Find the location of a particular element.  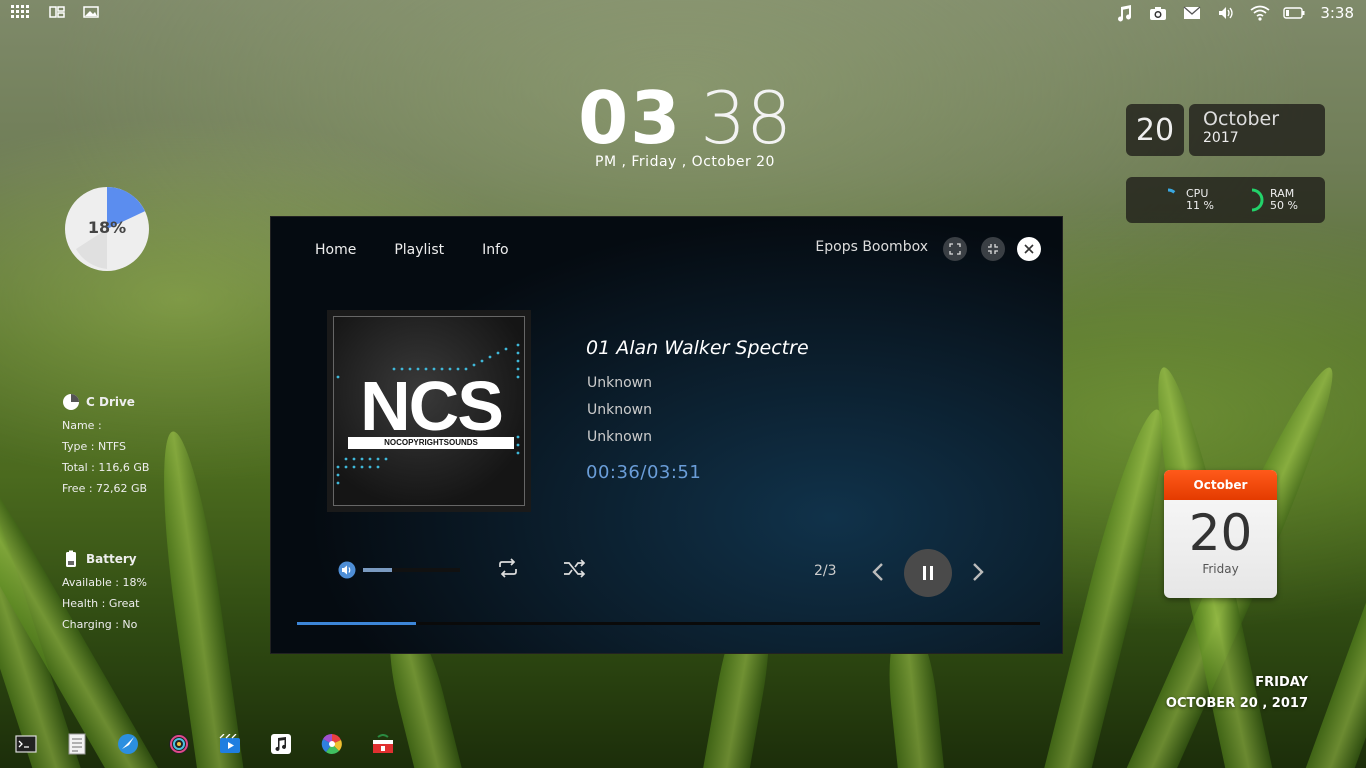

apps-grid-icon is located at coordinates (22, 13).